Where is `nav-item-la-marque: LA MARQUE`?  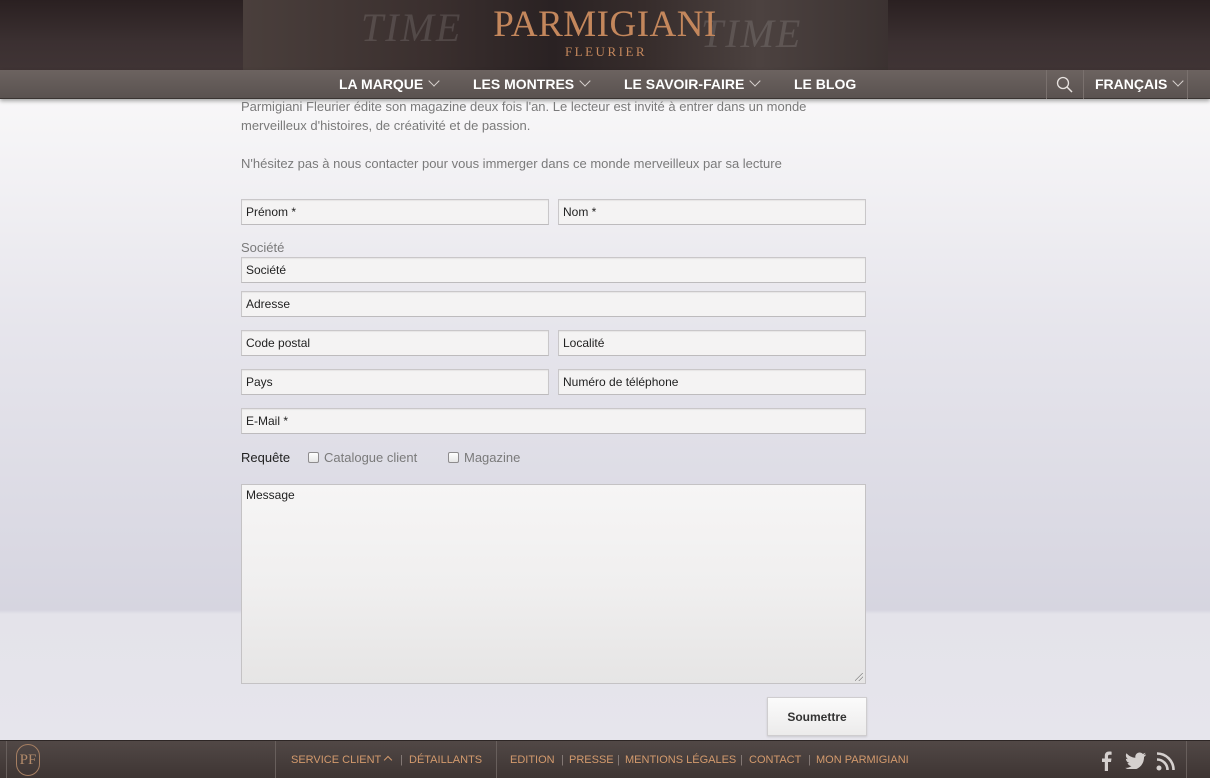
nav-item-la-marque: LA MARQUE is located at coordinates (389, 84).